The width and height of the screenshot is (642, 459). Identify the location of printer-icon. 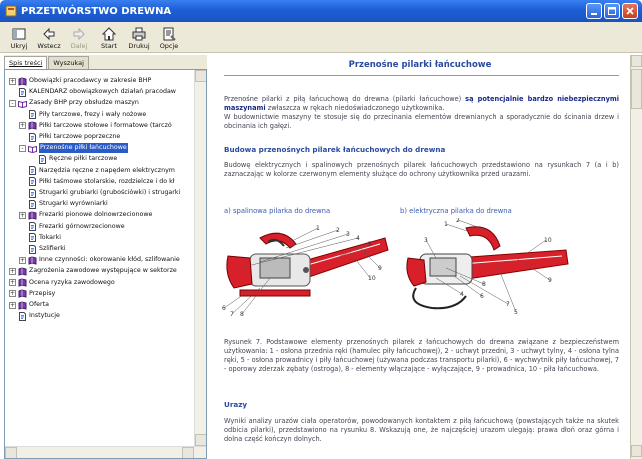
(139, 34).